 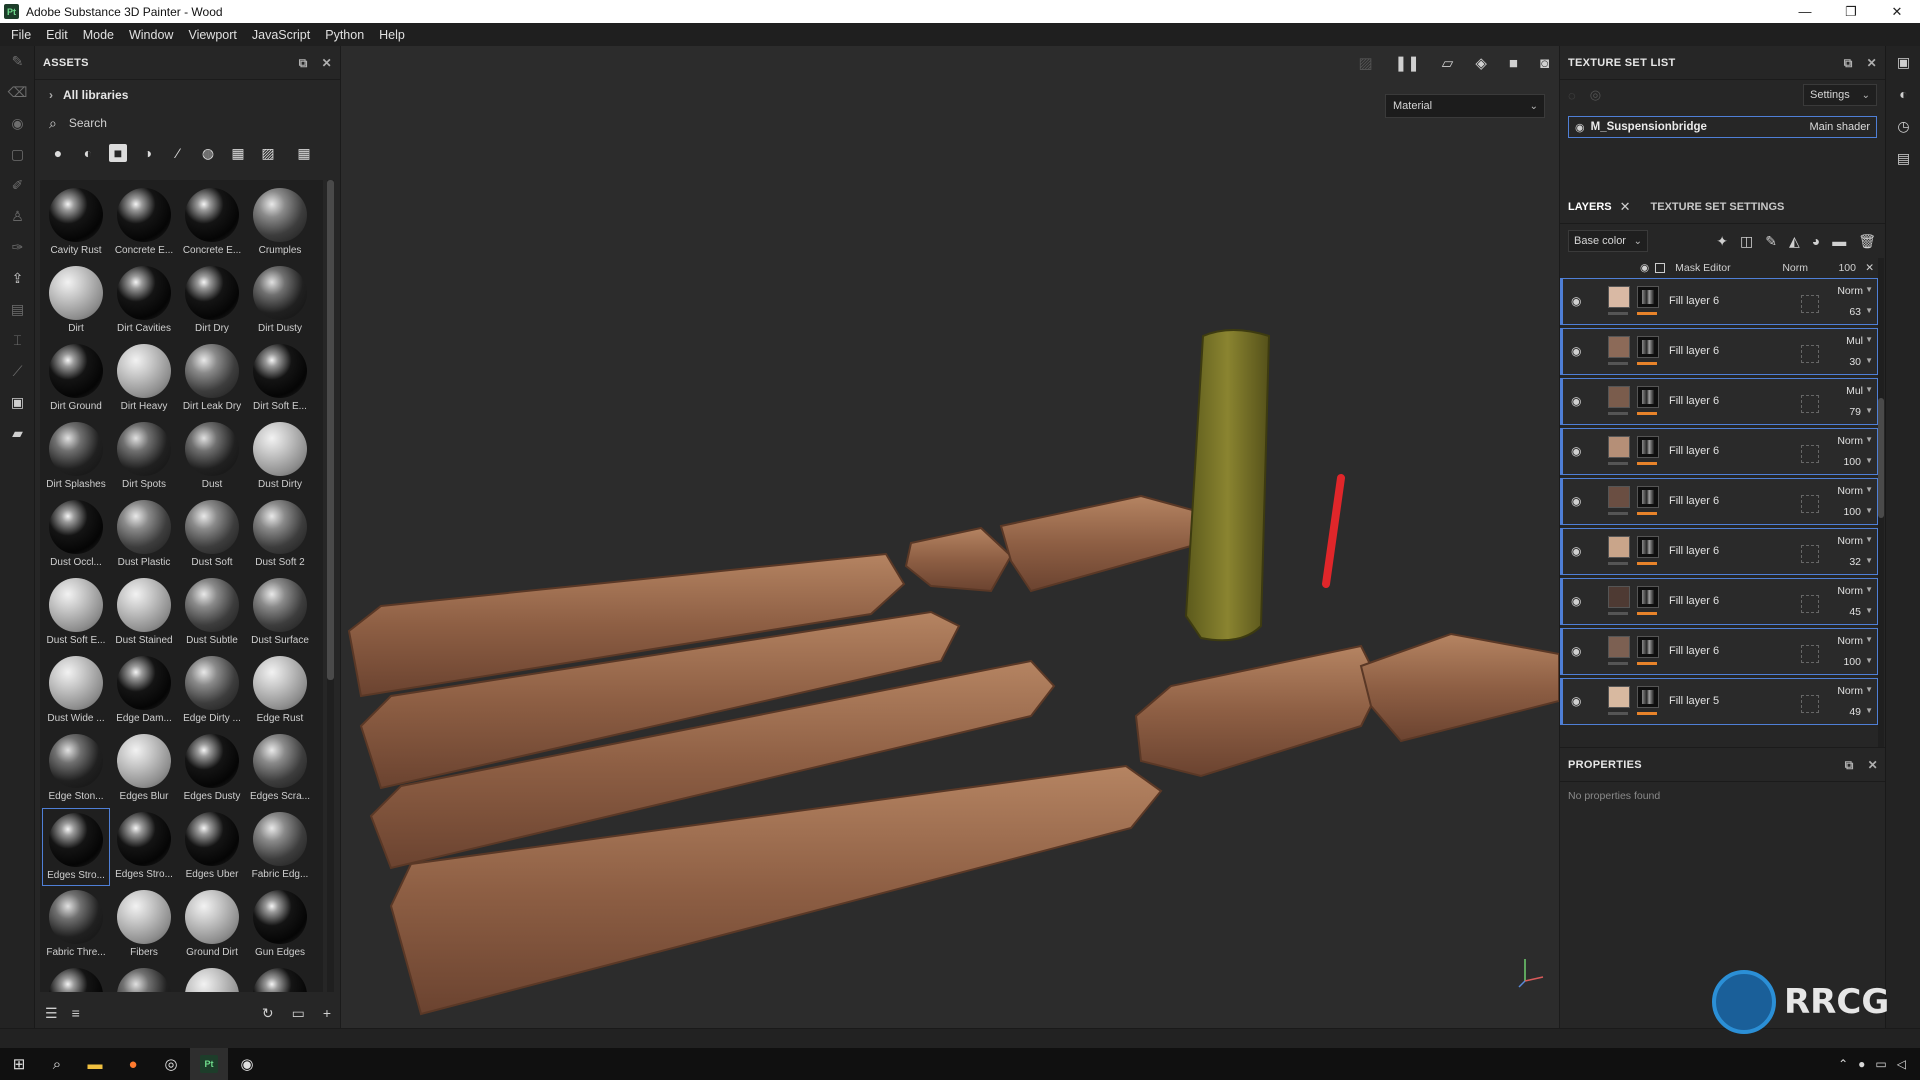 I want to click on add-smart-material-icon: ◕, so click(x=1816, y=241).